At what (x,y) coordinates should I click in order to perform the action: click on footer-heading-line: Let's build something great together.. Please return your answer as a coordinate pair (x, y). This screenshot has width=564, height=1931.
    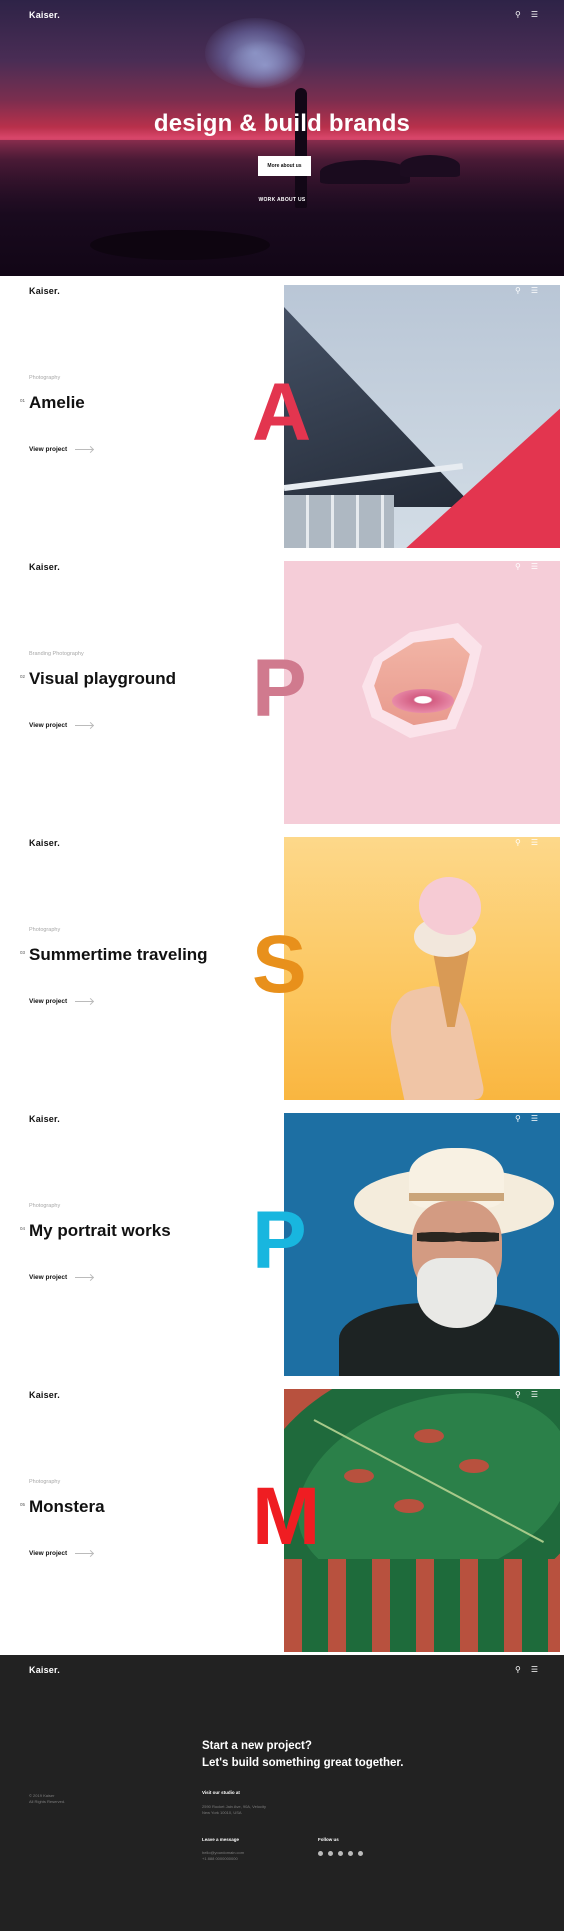
    Looking at the image, I should click on (303, 1763).